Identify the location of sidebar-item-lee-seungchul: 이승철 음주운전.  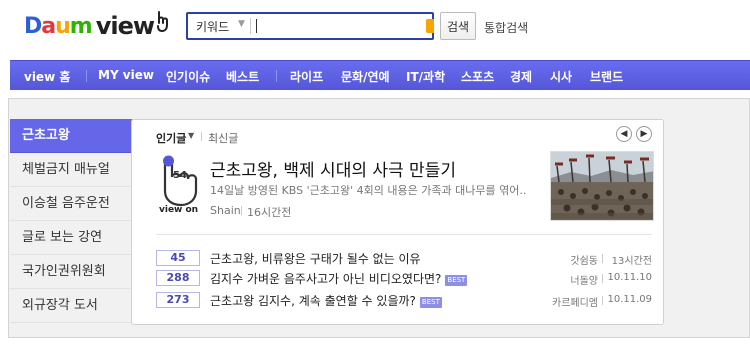
(71, 204).